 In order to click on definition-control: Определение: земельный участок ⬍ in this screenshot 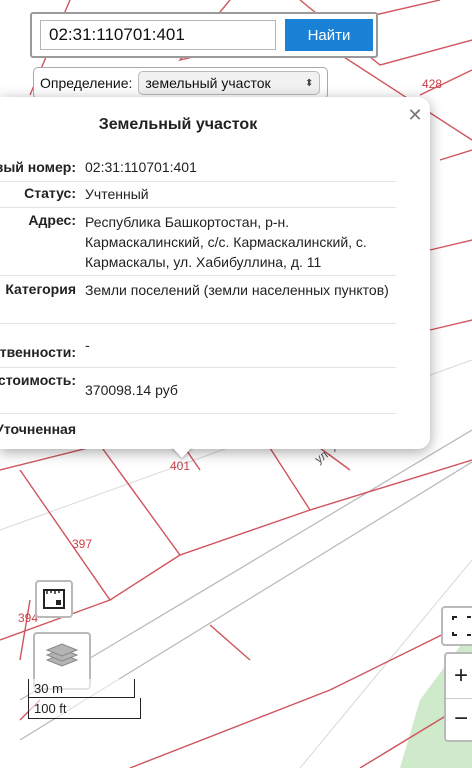, I will do `click(180, 83)`.